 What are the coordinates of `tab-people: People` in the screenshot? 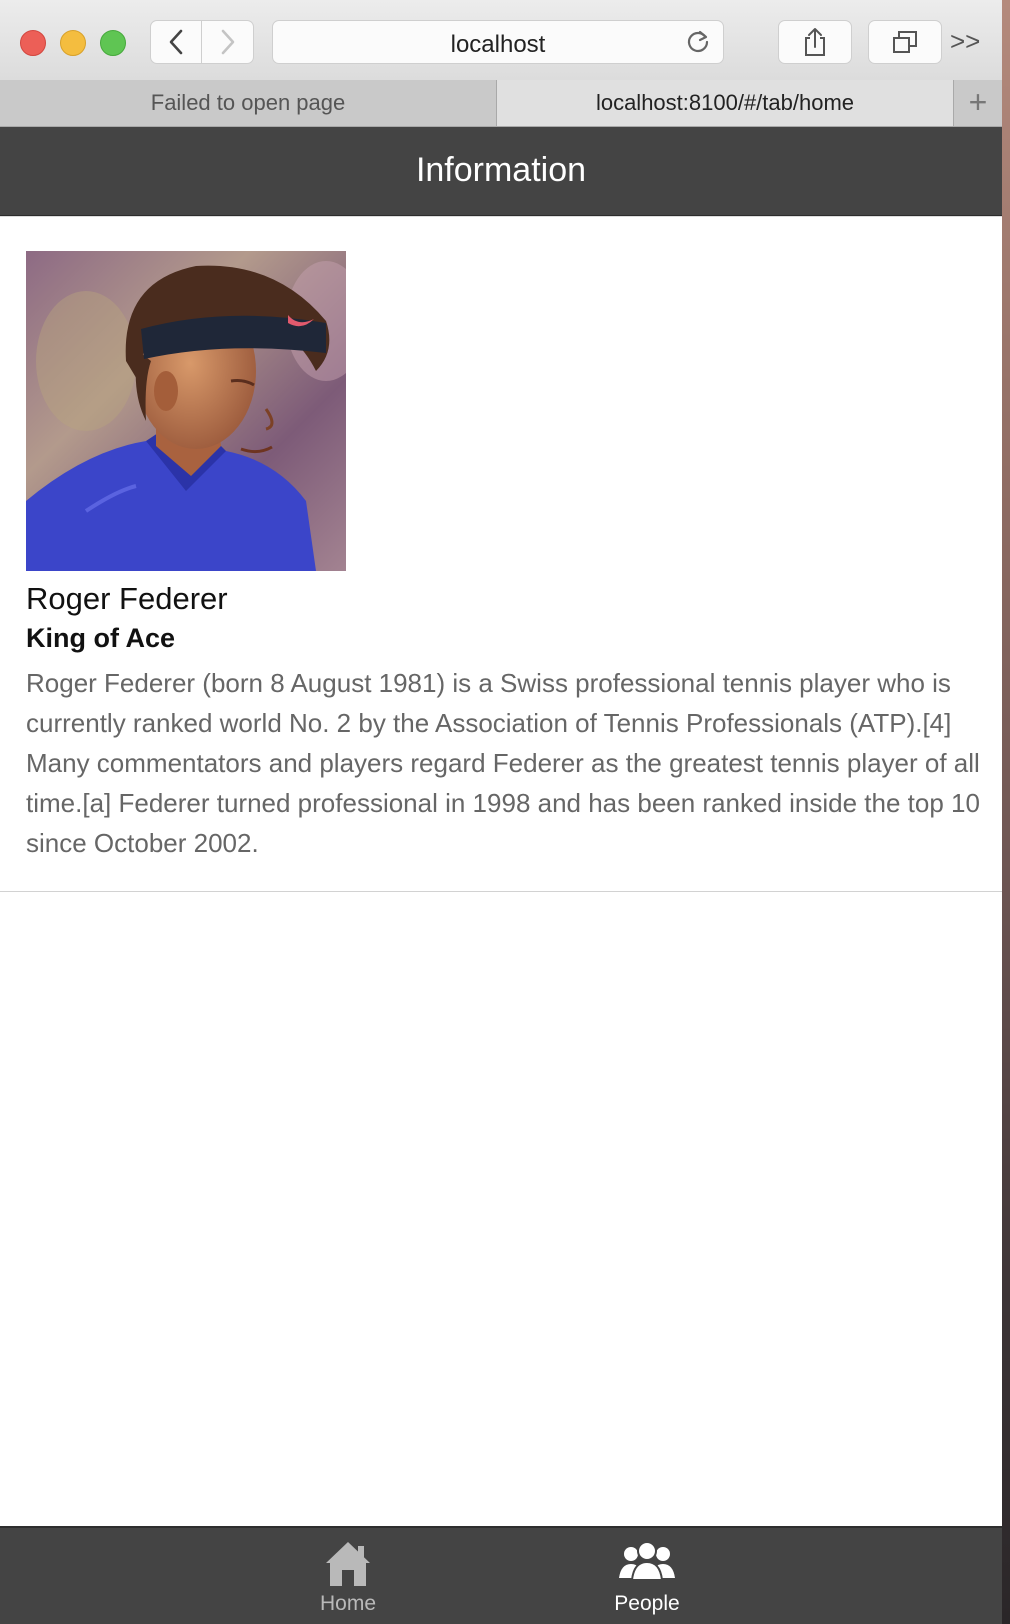 It's located at (647, 1576).